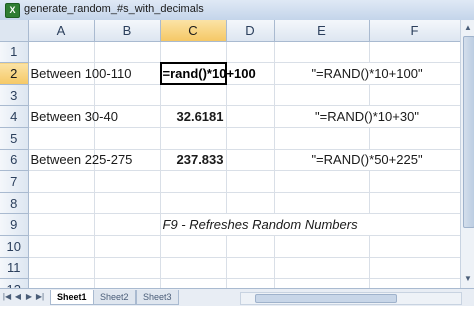 The width and height of the screenshot is (474, 333). I want to click on cell-d8, so click(250, 203).